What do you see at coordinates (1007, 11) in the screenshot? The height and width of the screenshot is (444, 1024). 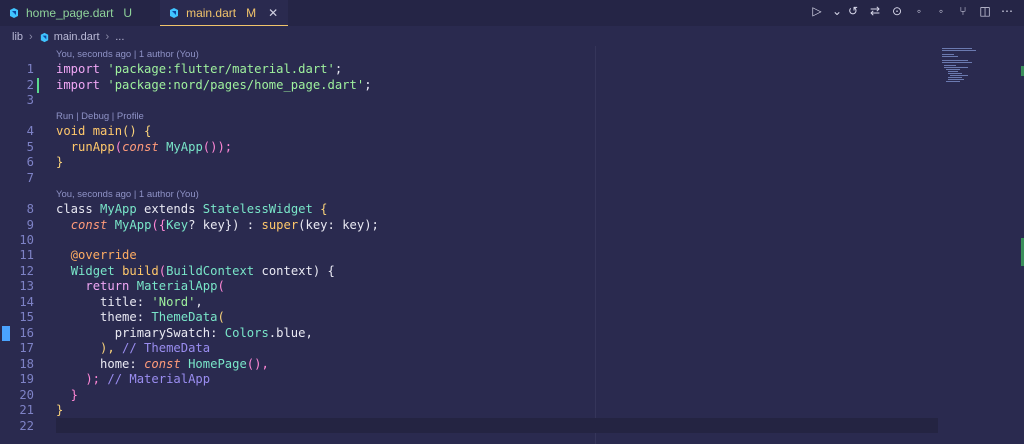 I see `more-actions-icon: ⋯` at bounding box center [1007, 11].